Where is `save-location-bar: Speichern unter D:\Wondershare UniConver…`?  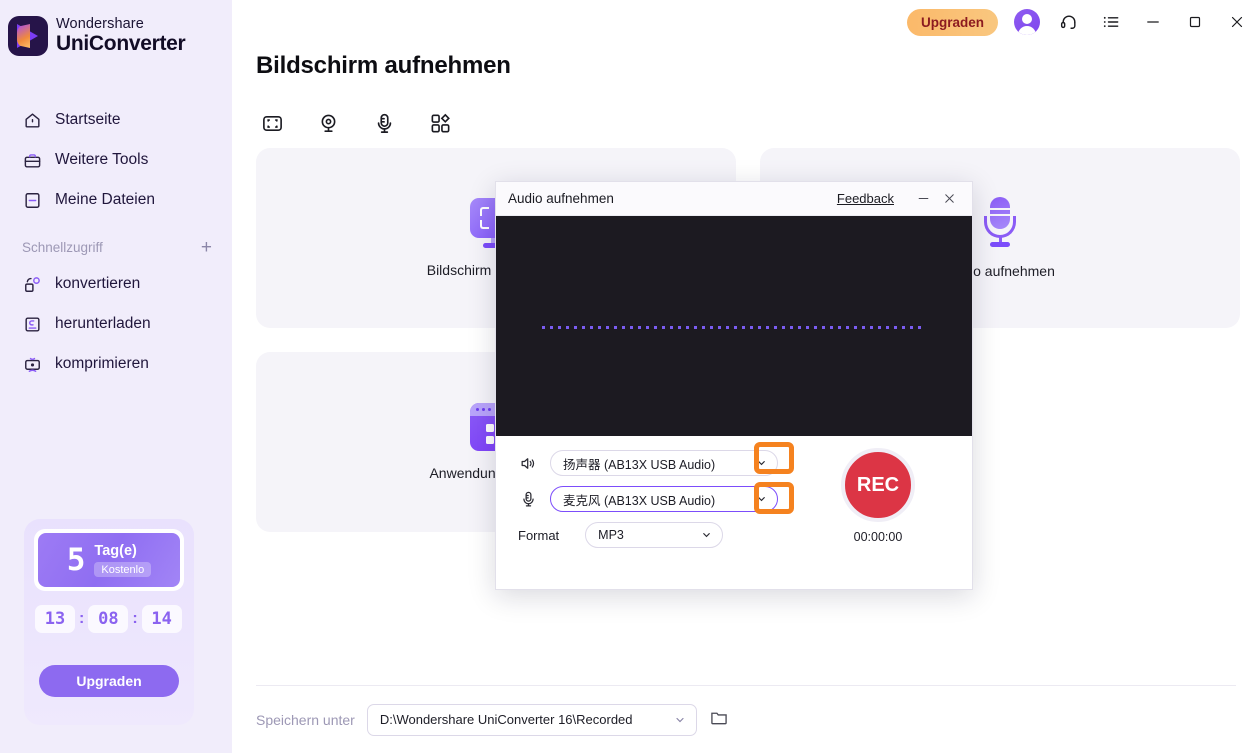 save-location-bar: Speichern unter D:\Wondershare UniConver… is located at coordinates (746, 719).